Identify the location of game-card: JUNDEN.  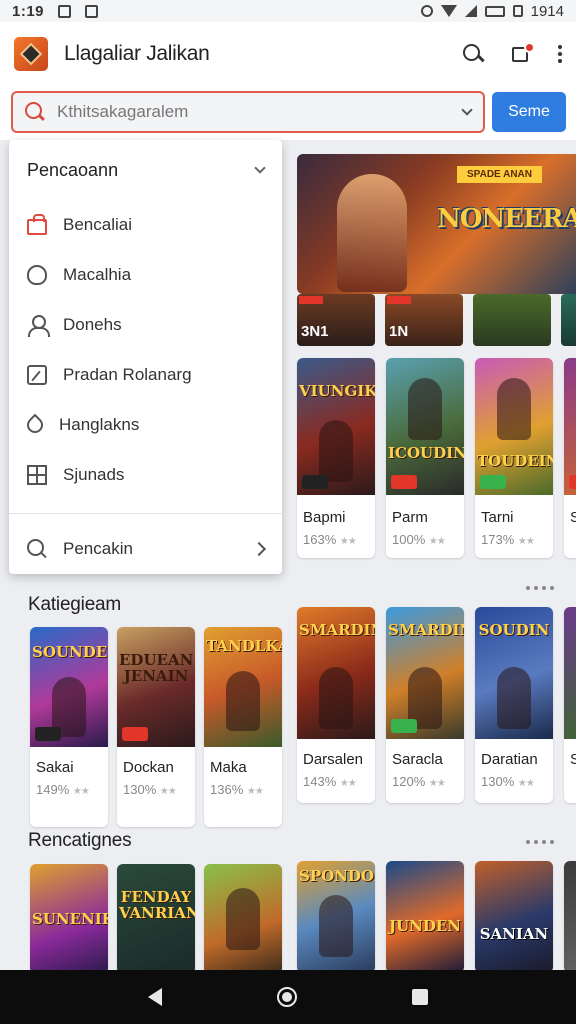
(425, 915).